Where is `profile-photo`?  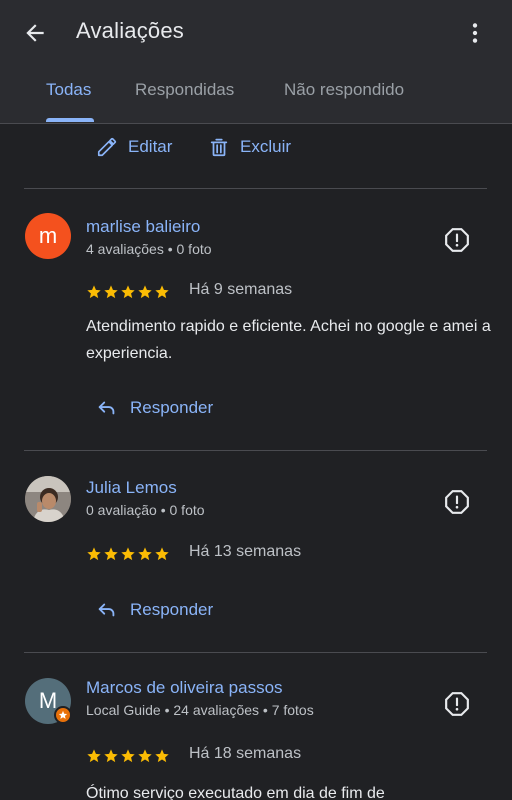
profile-photo is located at coordinates (48, 499).